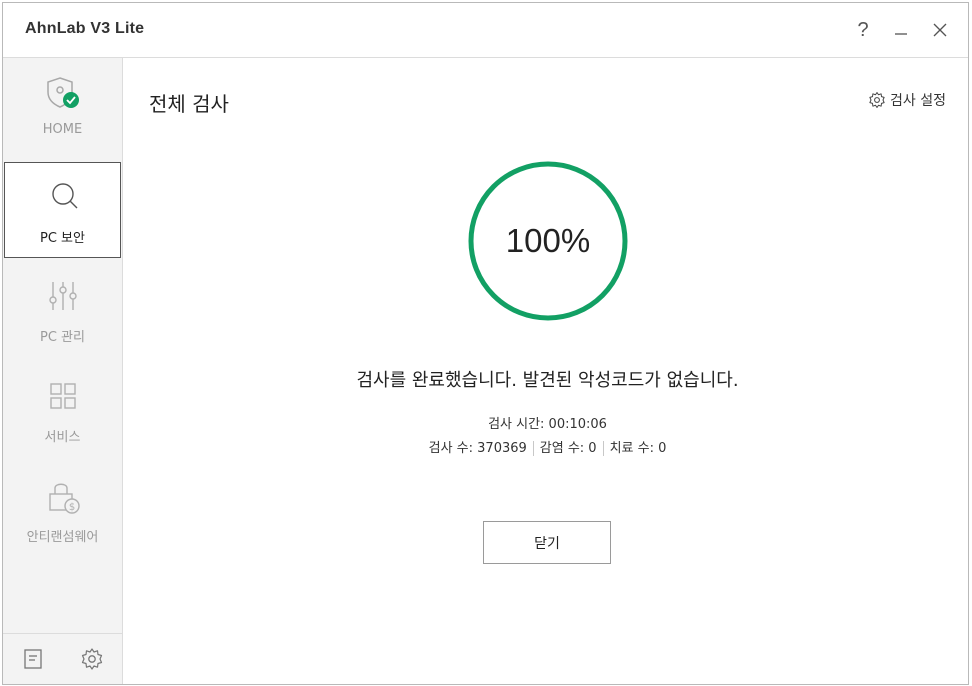  Describe the element at coordinates (63, 296) in the screenshot. I see `sliders-icon` at that location.